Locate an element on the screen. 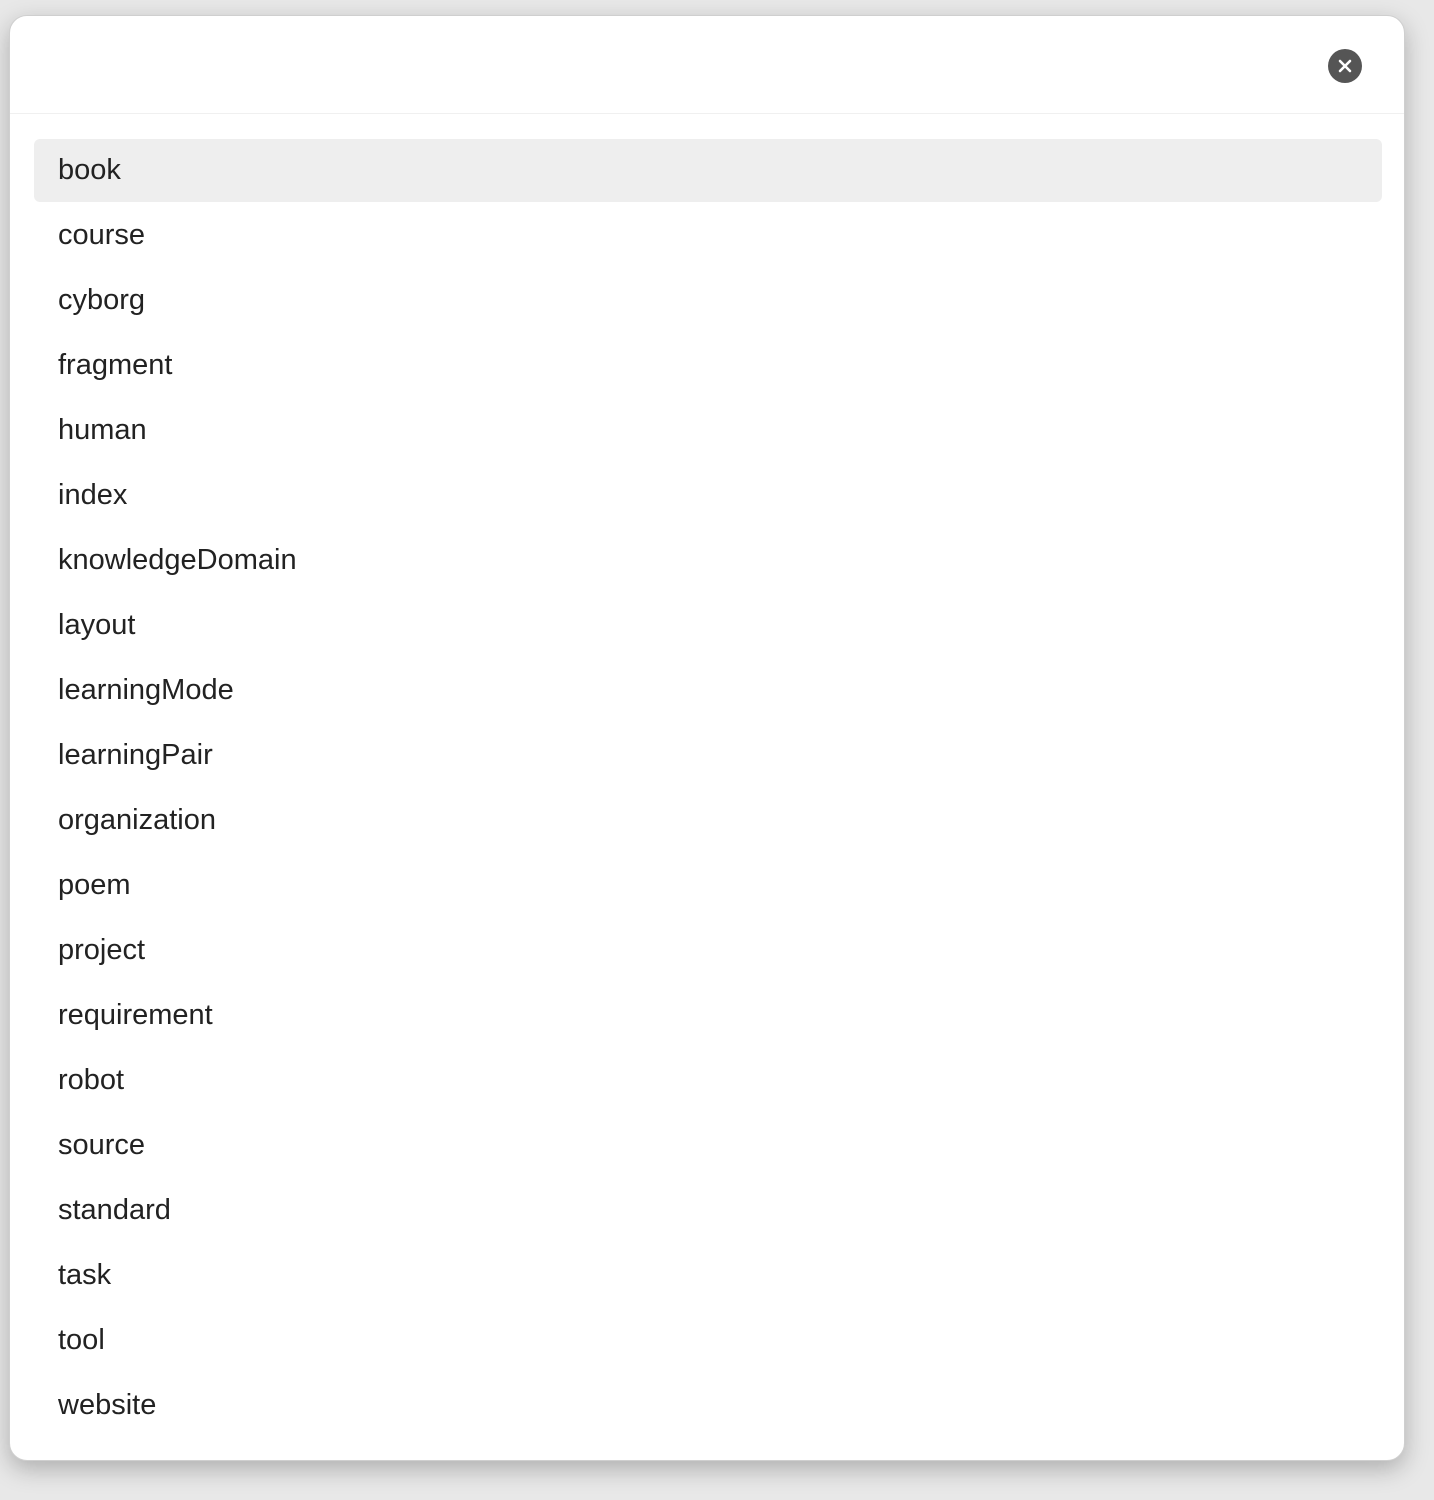 The width and height of the screenshot is (1434, 1500). close-icon is located at coordinates (1345, 66).